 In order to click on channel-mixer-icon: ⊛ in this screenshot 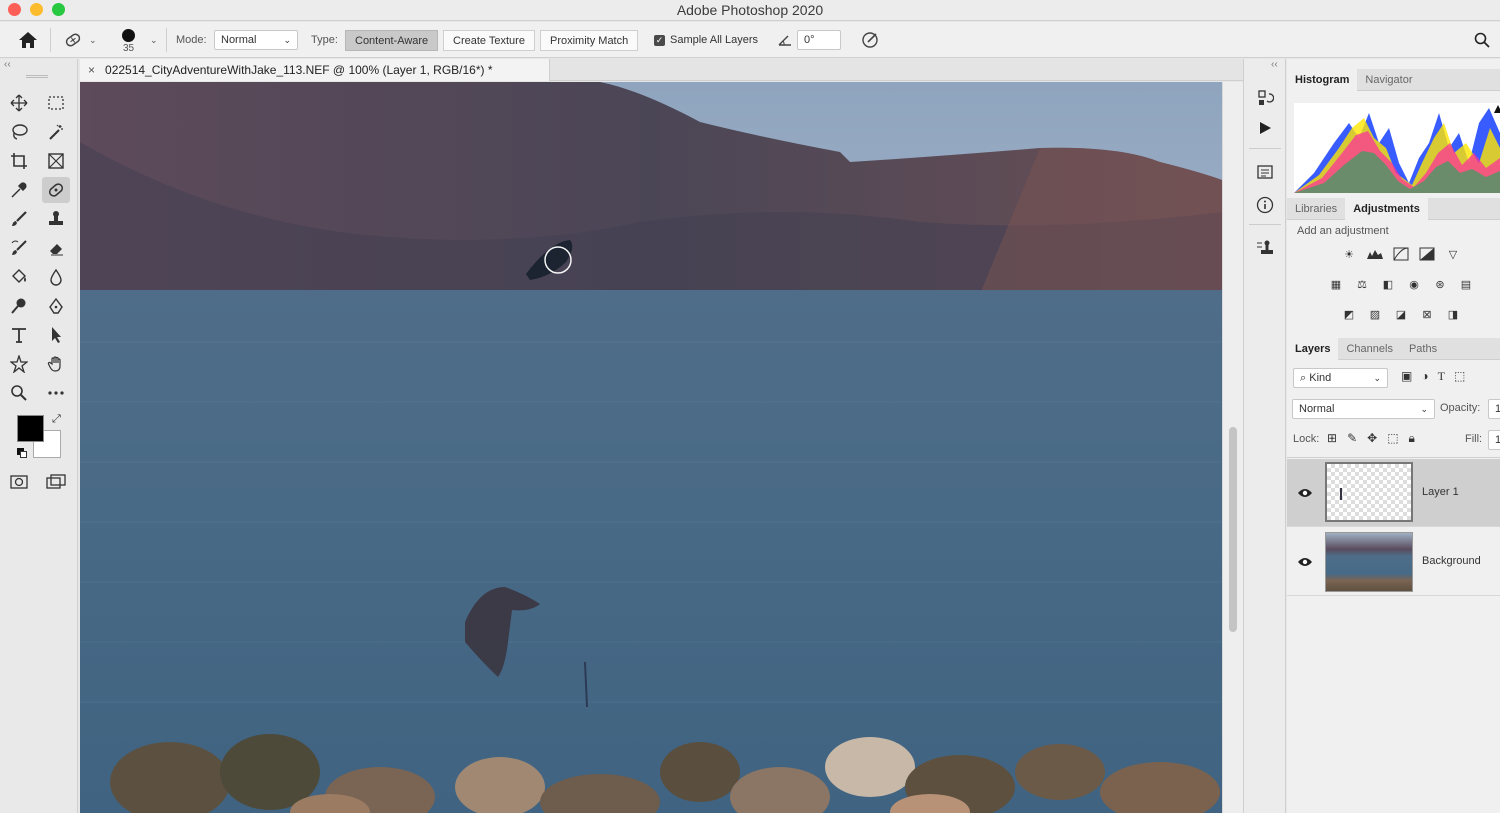, I will do `click(1440, 284)`.